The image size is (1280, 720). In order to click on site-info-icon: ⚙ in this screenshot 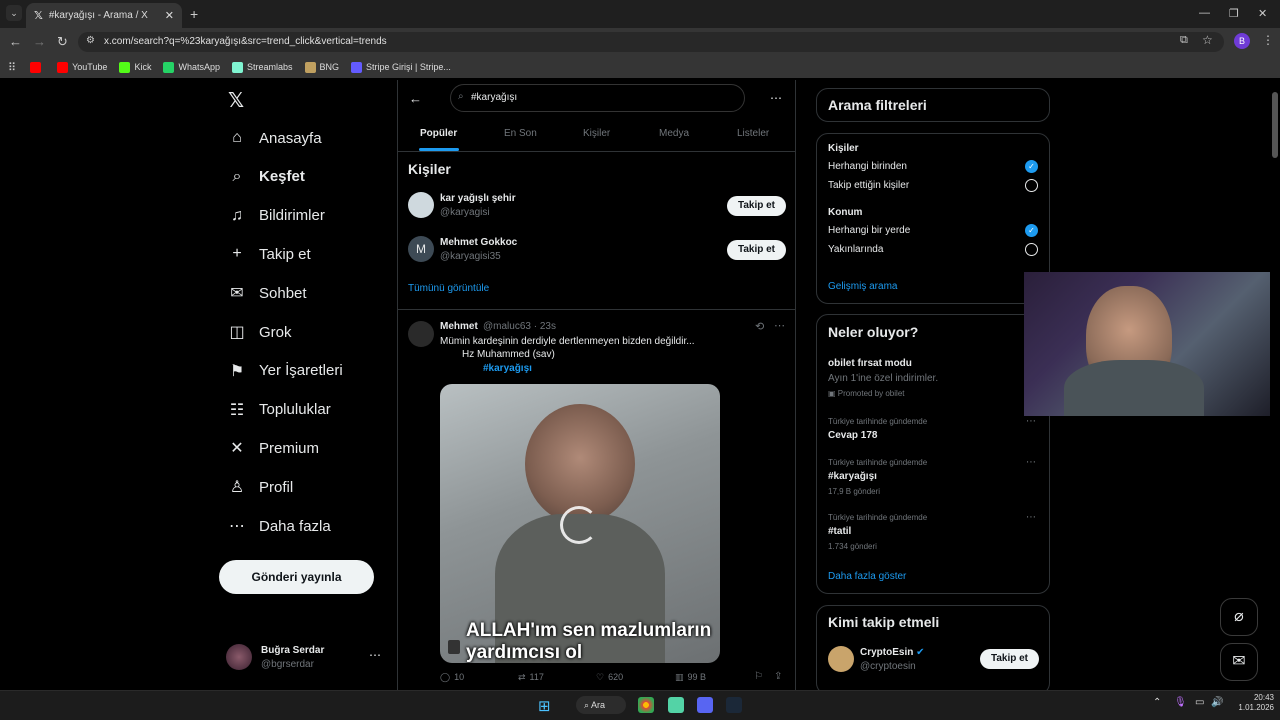, I will do `click(90, 40)`.